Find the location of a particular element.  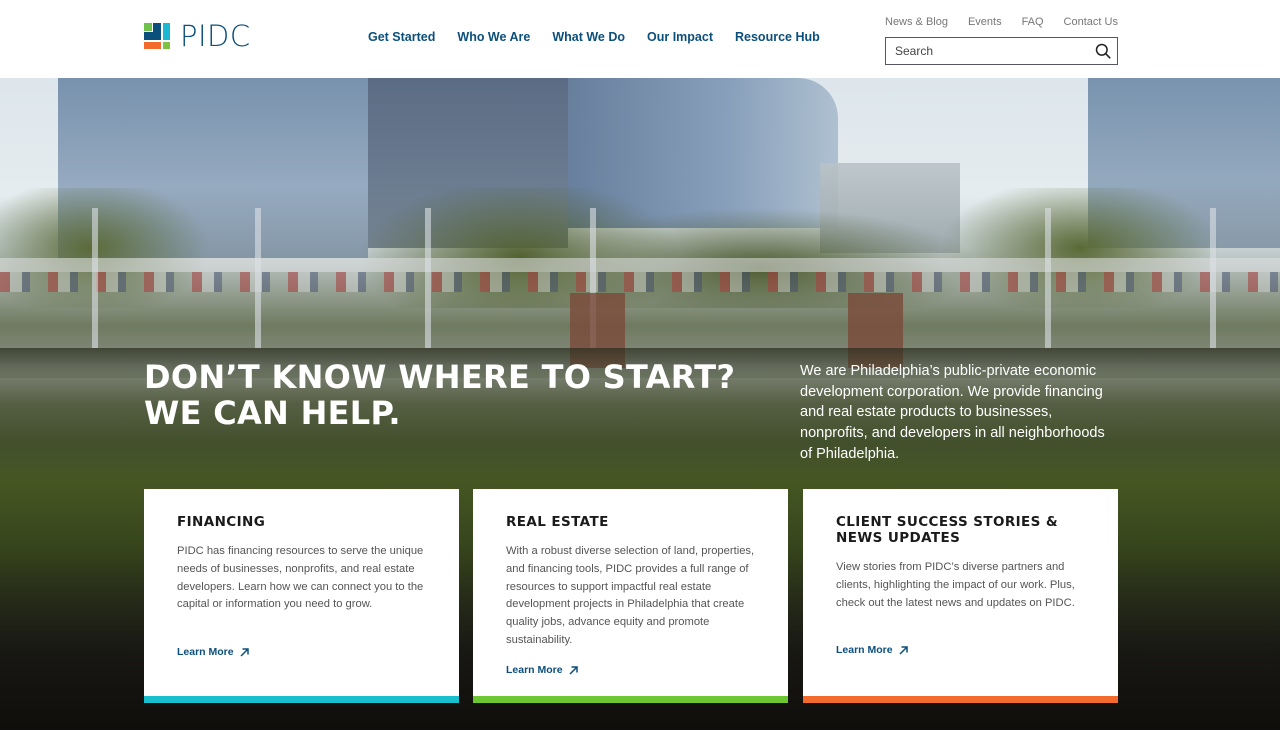

hero-background-banners is located at coordinates (640, 282).